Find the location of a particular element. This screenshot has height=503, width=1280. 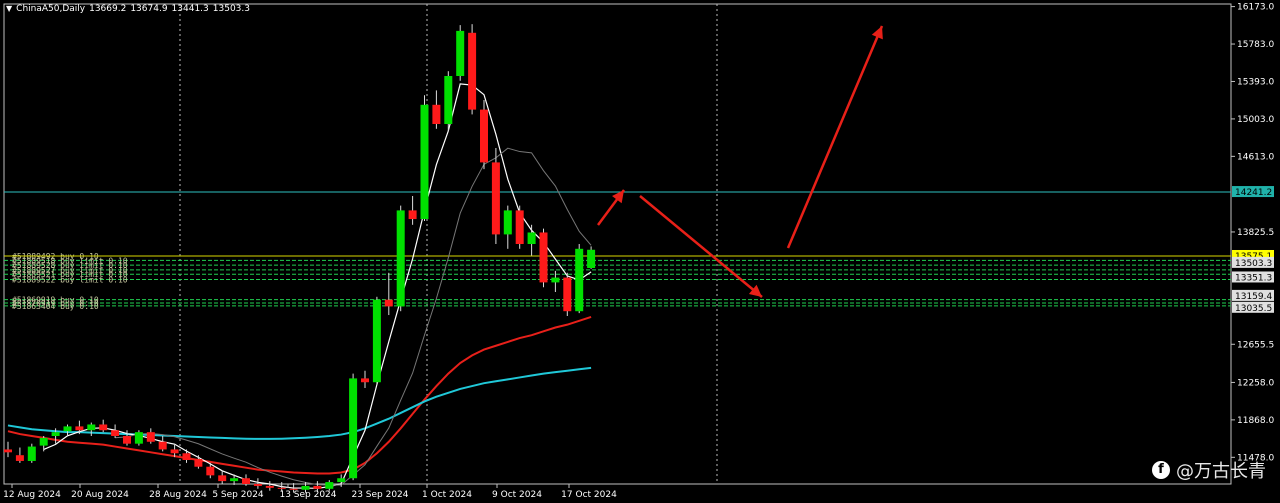

price-tag-label: 13159.4 is located at coordinates (1253, 297).